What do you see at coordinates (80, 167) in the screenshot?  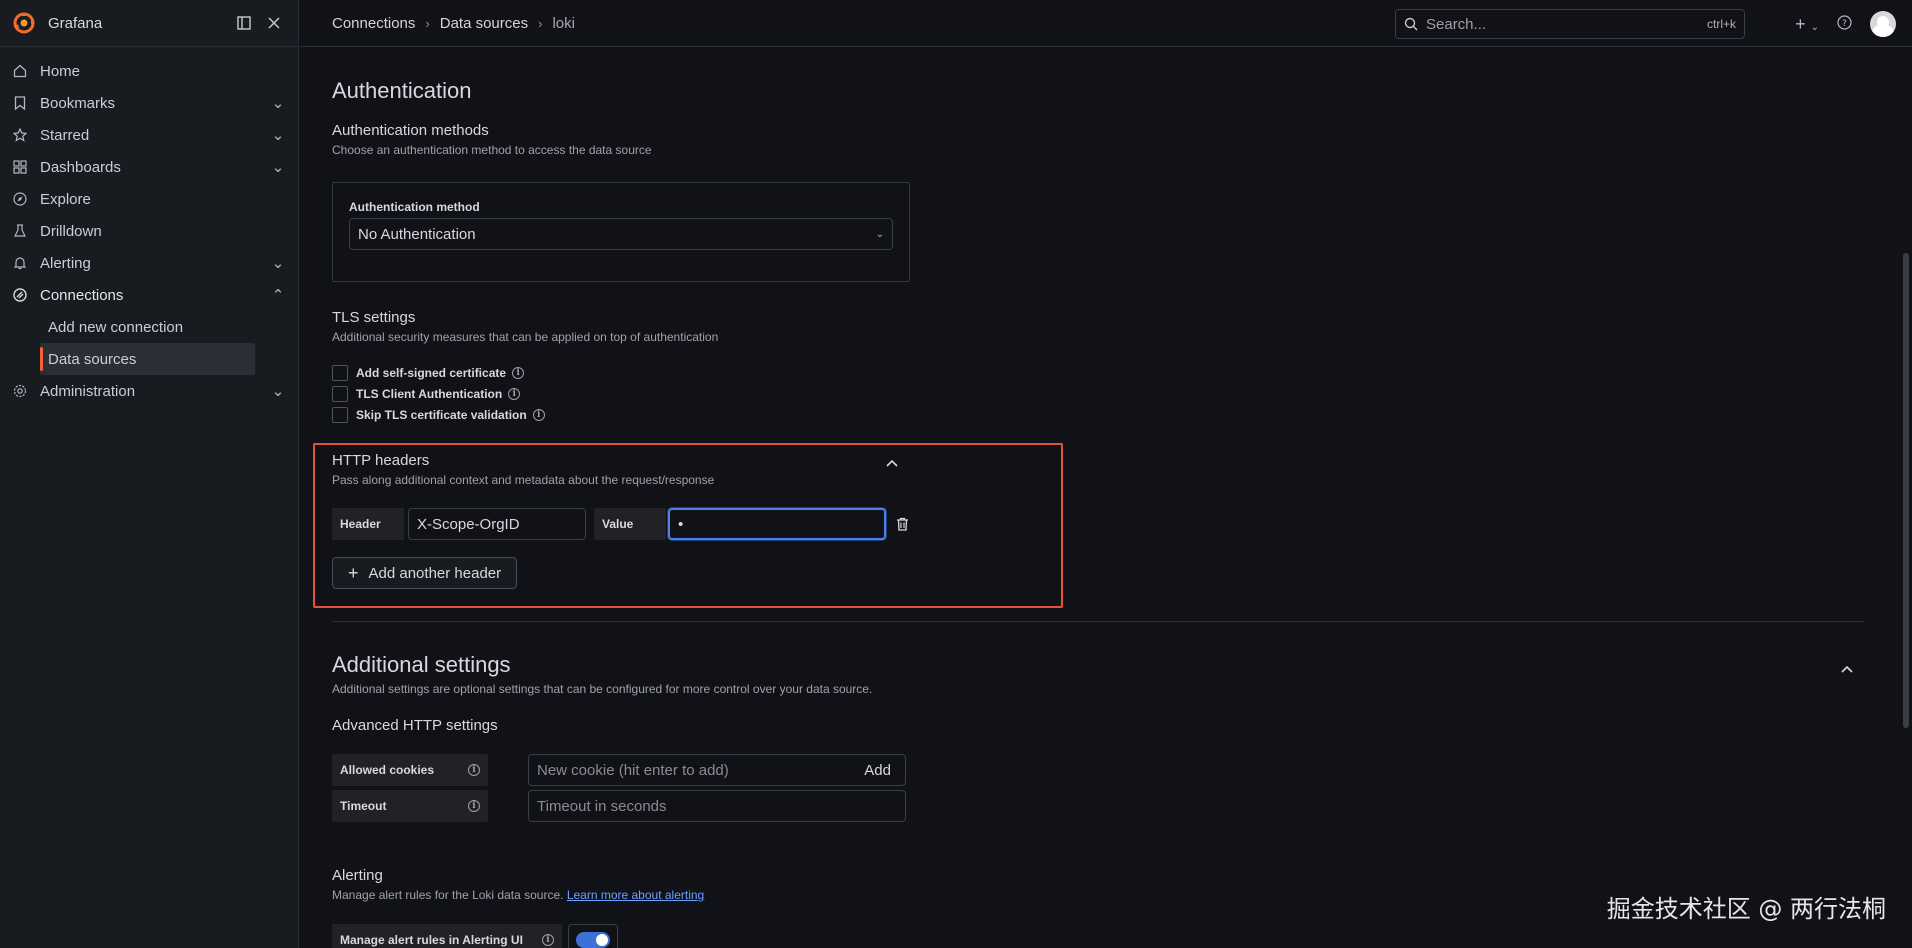 I see `nav-label: Dashboards` at bounding box center [80, 167].